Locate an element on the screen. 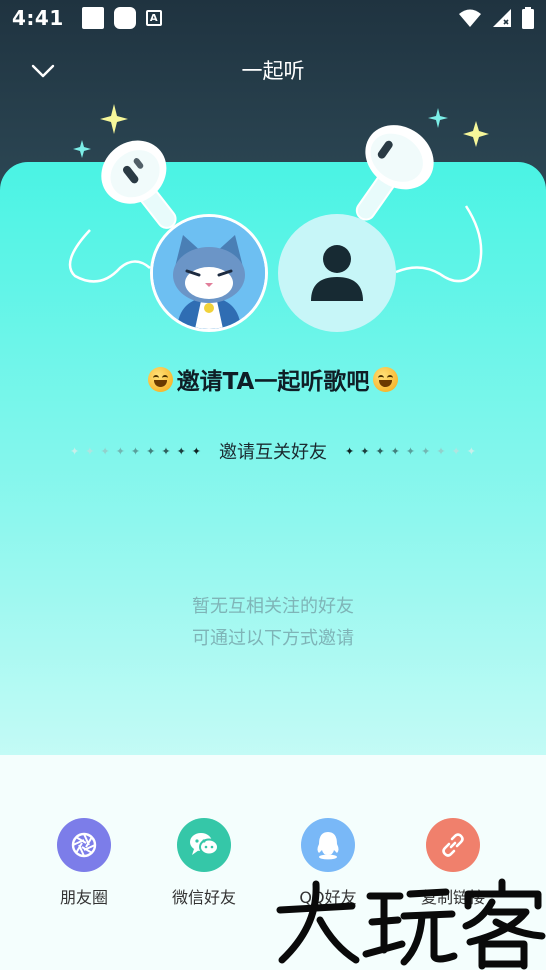 The width and height of the screenshot is (546, 970). notification-icons: A is located at coordinates (121, 18).